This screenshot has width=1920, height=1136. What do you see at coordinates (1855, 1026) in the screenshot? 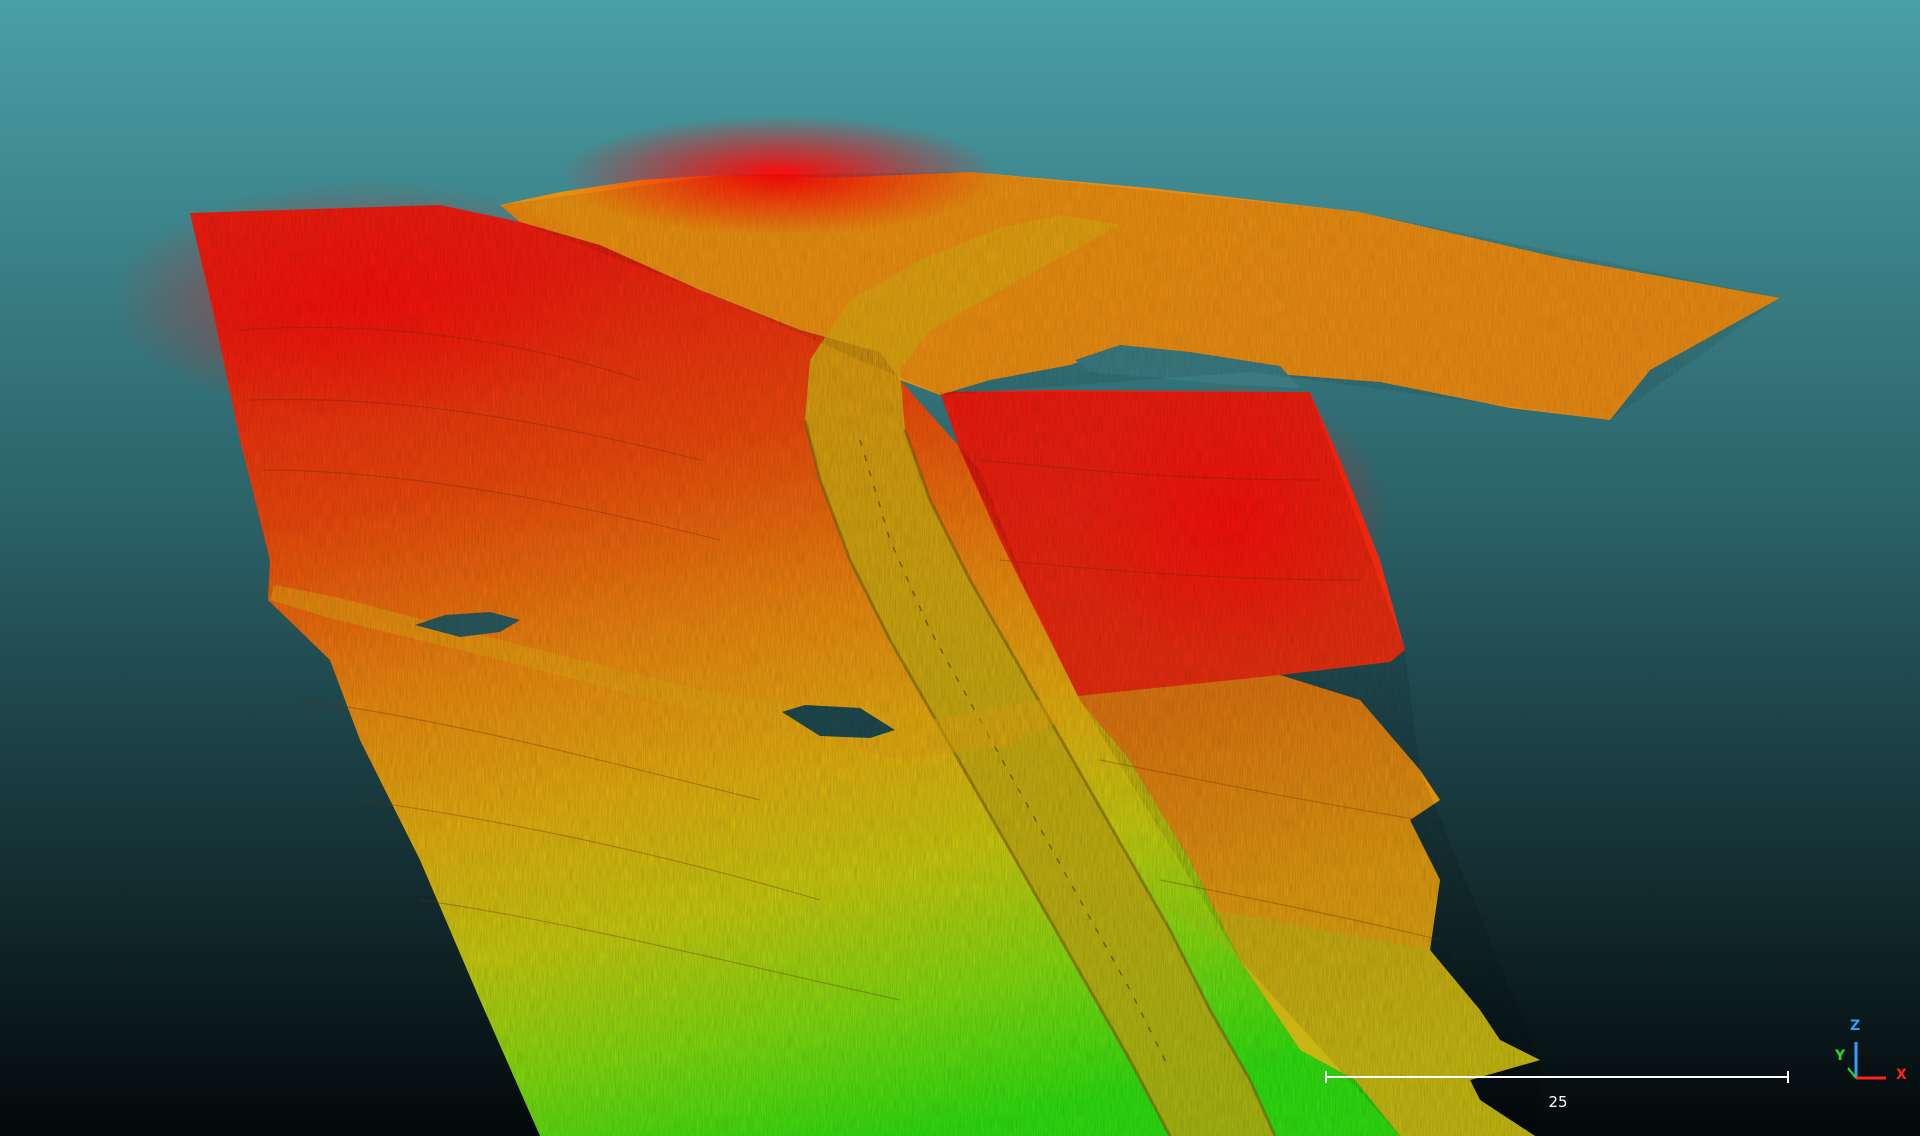
I see `axis-z-label: Z` at bounding box center [1855, 1026].